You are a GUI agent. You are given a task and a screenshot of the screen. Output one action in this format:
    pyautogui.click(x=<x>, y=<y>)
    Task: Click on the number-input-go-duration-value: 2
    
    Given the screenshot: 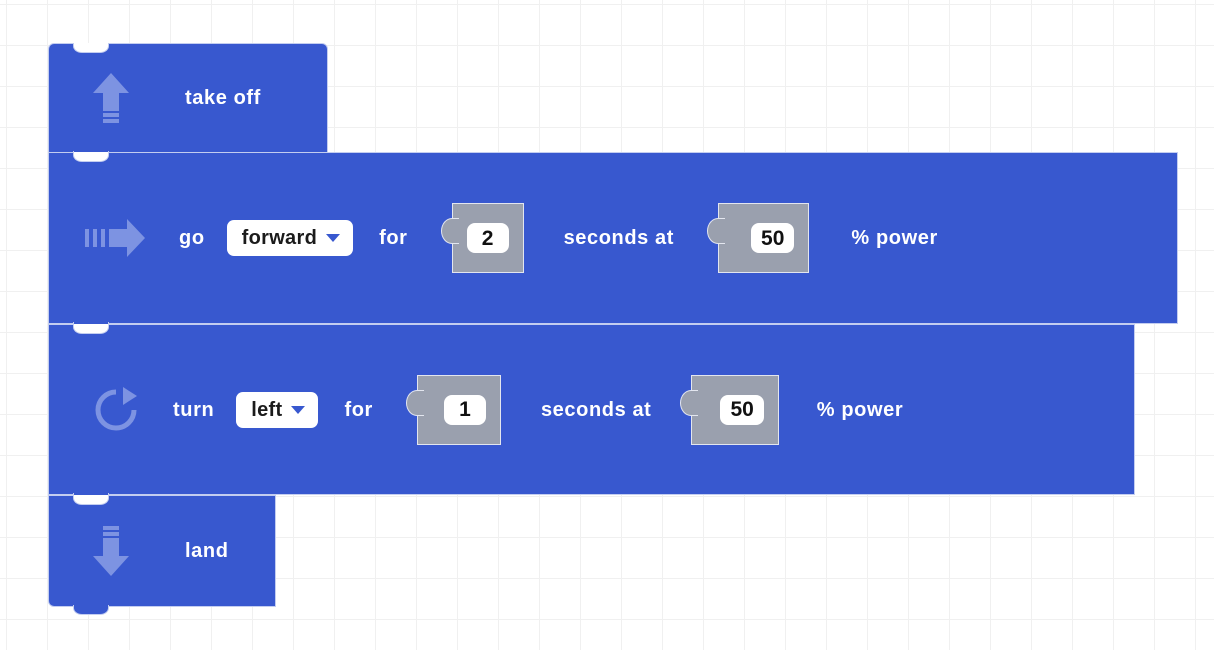 What is the action you would take?
    pyautogui.click(x=487, y=238)
    